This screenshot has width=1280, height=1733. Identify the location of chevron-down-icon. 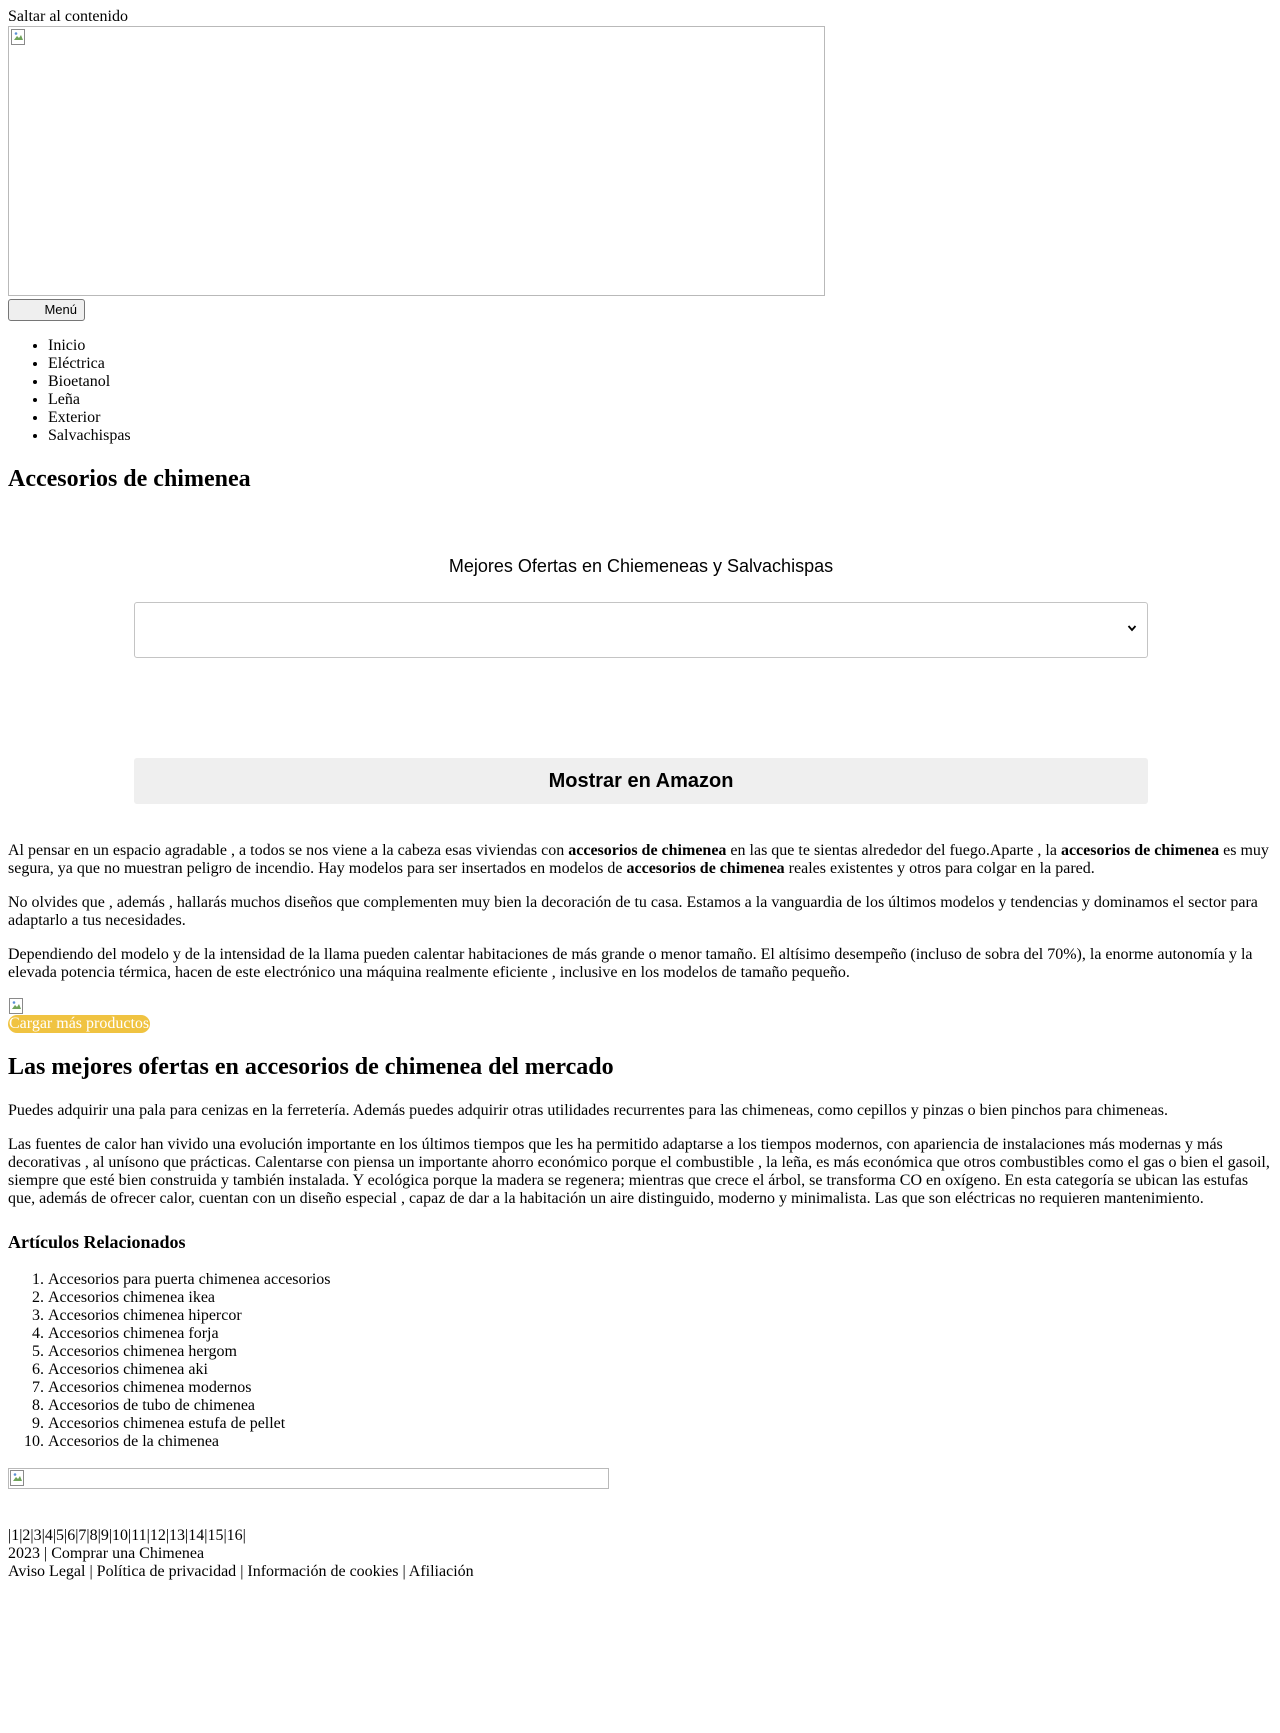
(1132, 628).